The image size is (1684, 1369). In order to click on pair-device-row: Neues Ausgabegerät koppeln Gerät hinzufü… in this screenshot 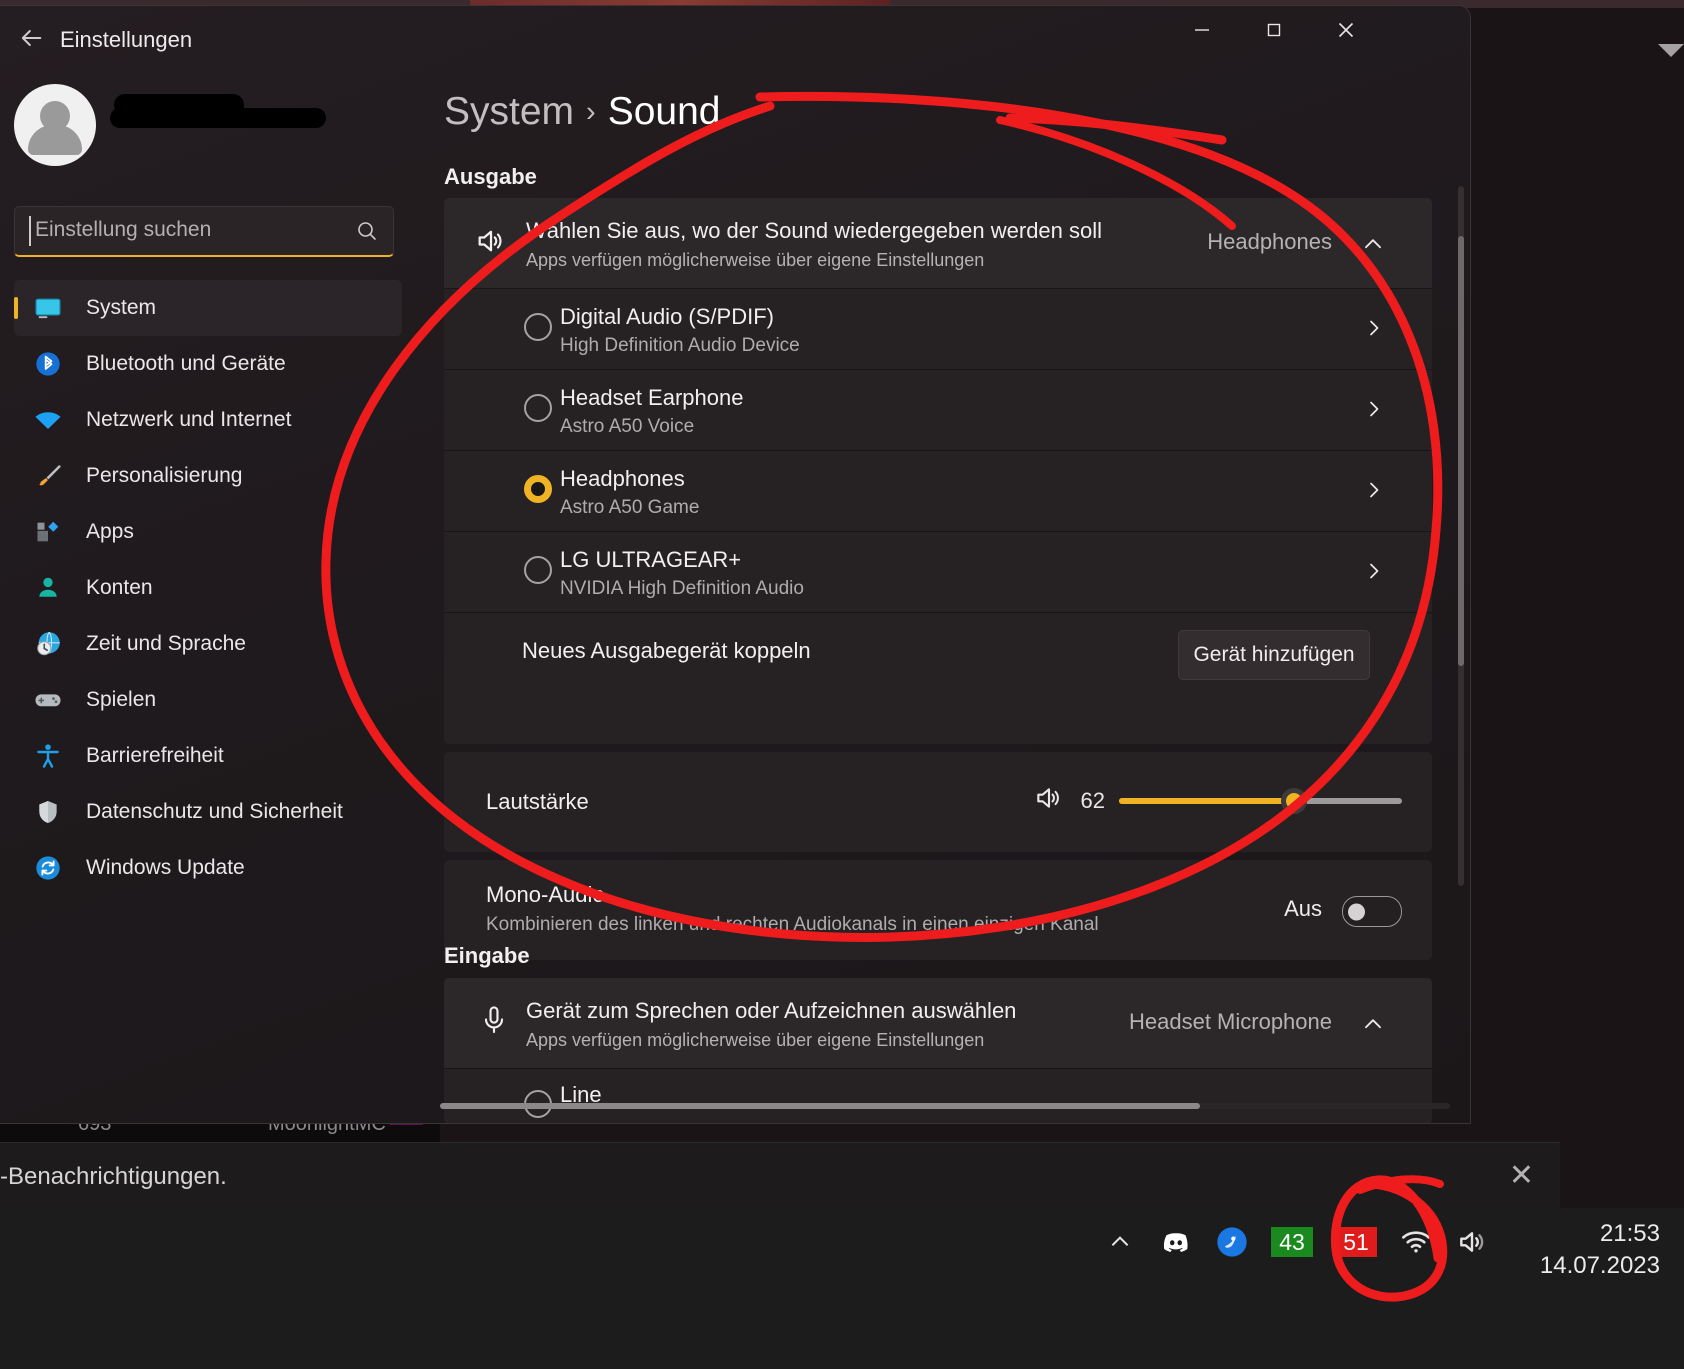, I will do `click(938, 652)`.